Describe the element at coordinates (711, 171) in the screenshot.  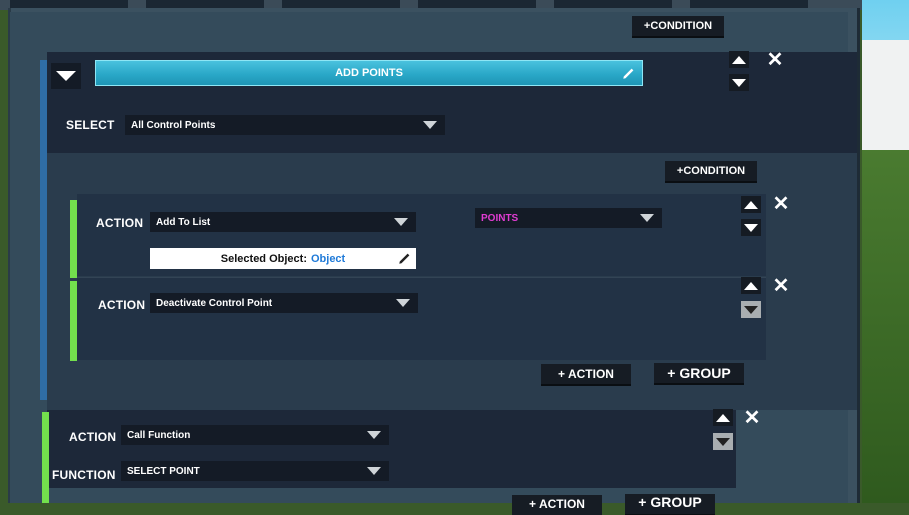
I see `add-condition-inner-button: +CONDITION` at that location.